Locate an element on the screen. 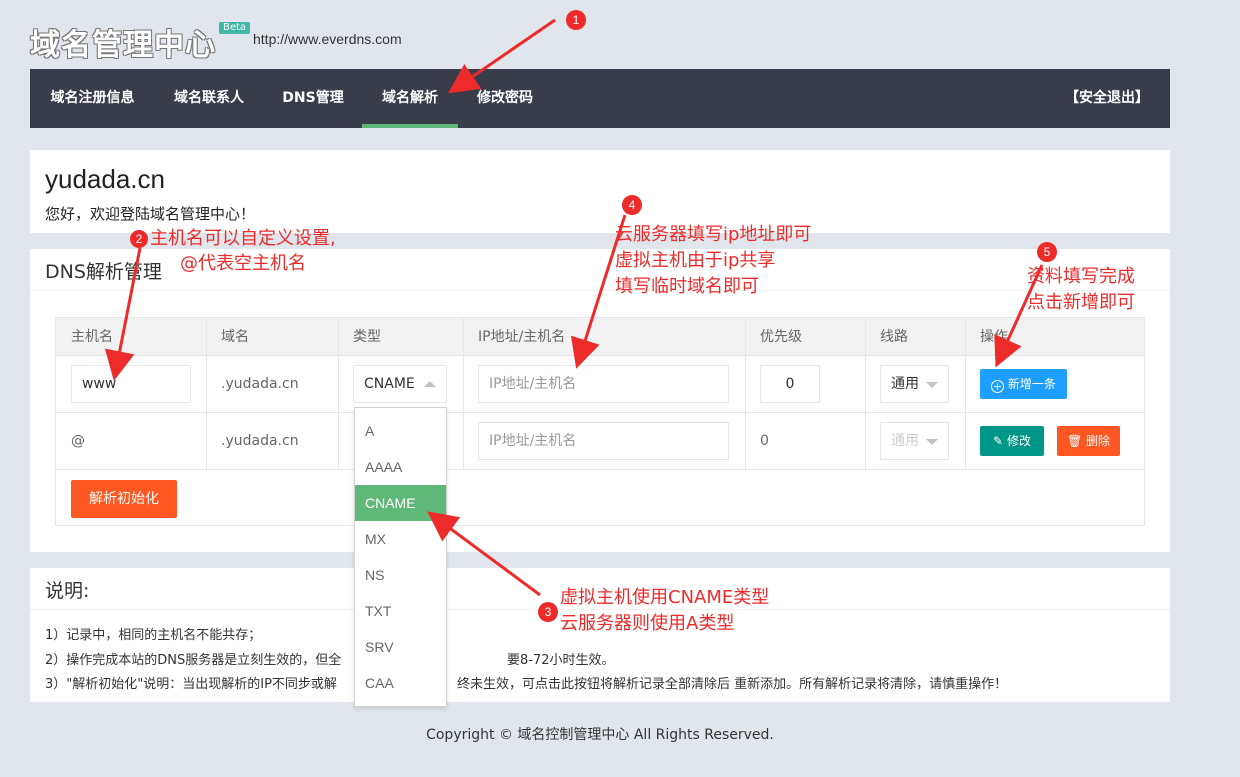  priority-value: 0 is located at coordinates (764, 441).